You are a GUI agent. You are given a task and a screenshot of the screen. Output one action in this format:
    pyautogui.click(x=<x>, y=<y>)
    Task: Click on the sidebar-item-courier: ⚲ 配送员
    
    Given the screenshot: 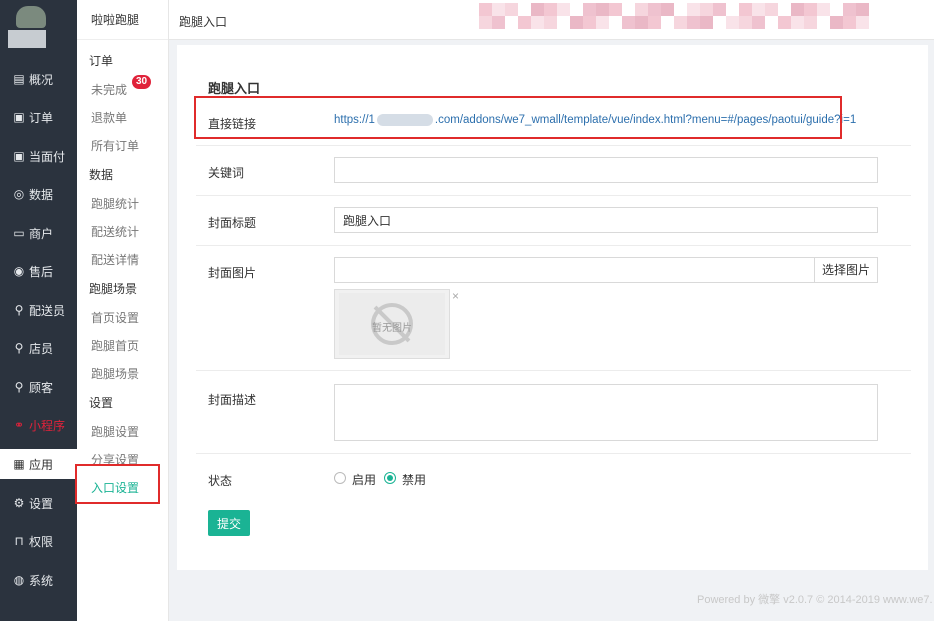 What is the action you would take?
    pyautogui.click(x=38, y=310)
    